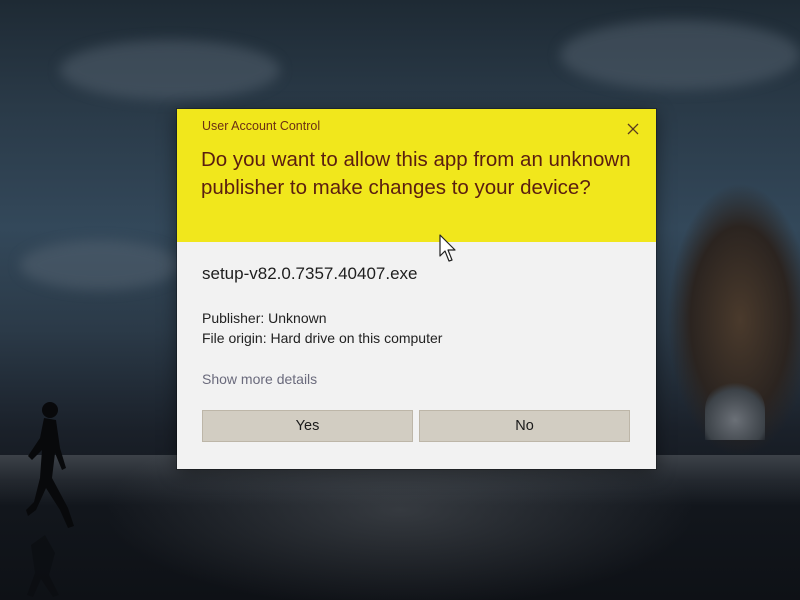 The height and width of the screenshot is (600, 800). Describe the element at coordinates (322, 338) in the screenshot. I see `file-origin-info: File origin: Hard drive on this computer` at that location.